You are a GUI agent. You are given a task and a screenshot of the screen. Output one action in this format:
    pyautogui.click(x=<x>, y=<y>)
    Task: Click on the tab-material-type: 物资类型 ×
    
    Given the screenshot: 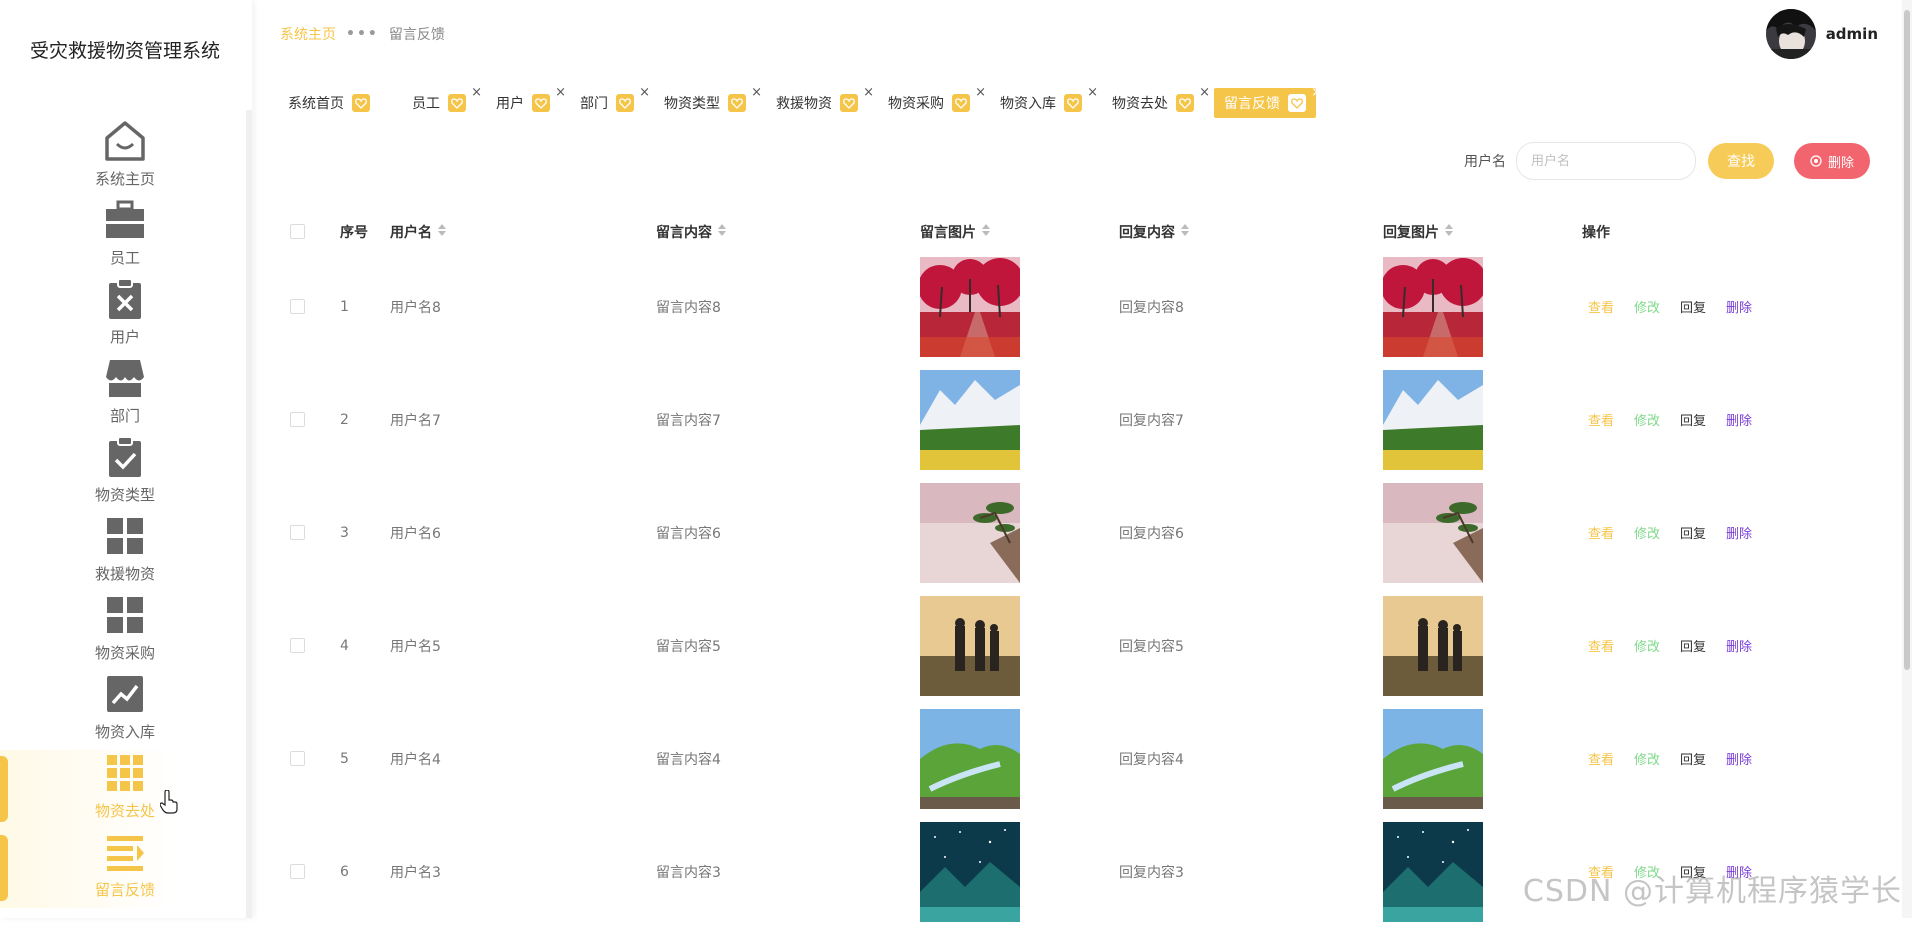 What is the action you would take?
    pyautogui.click(x=708, y=101)
    